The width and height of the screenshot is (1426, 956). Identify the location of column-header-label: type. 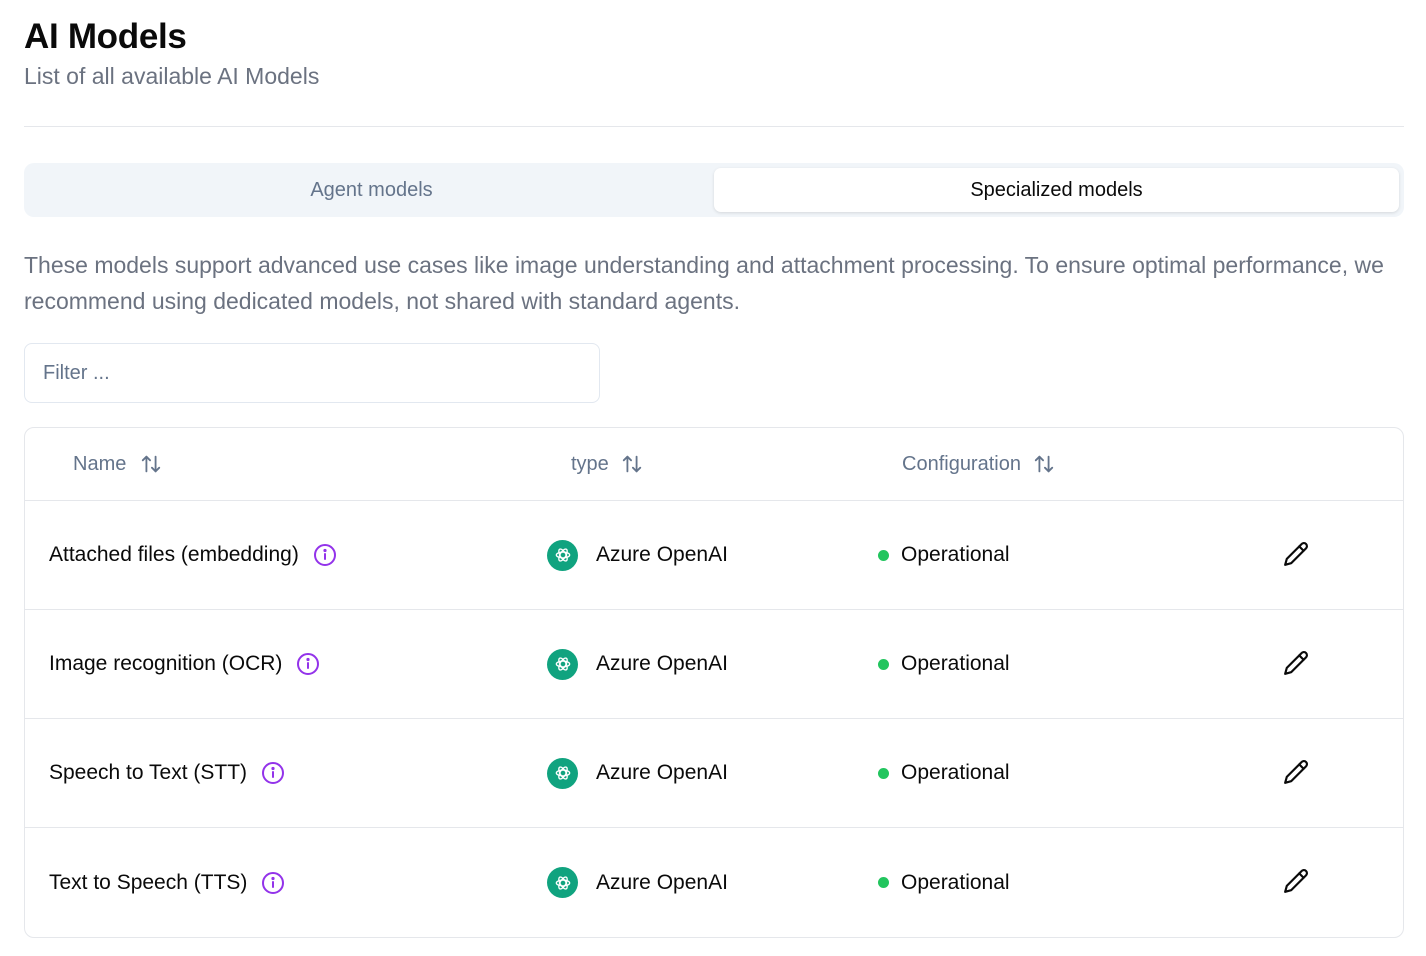
(590, 463).